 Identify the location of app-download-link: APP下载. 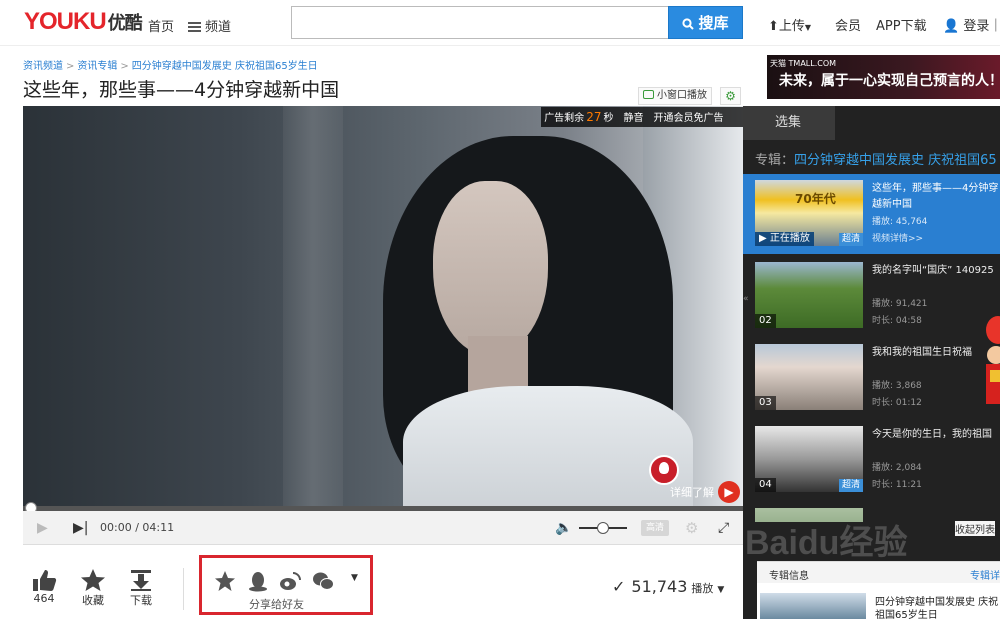
(901, 24).